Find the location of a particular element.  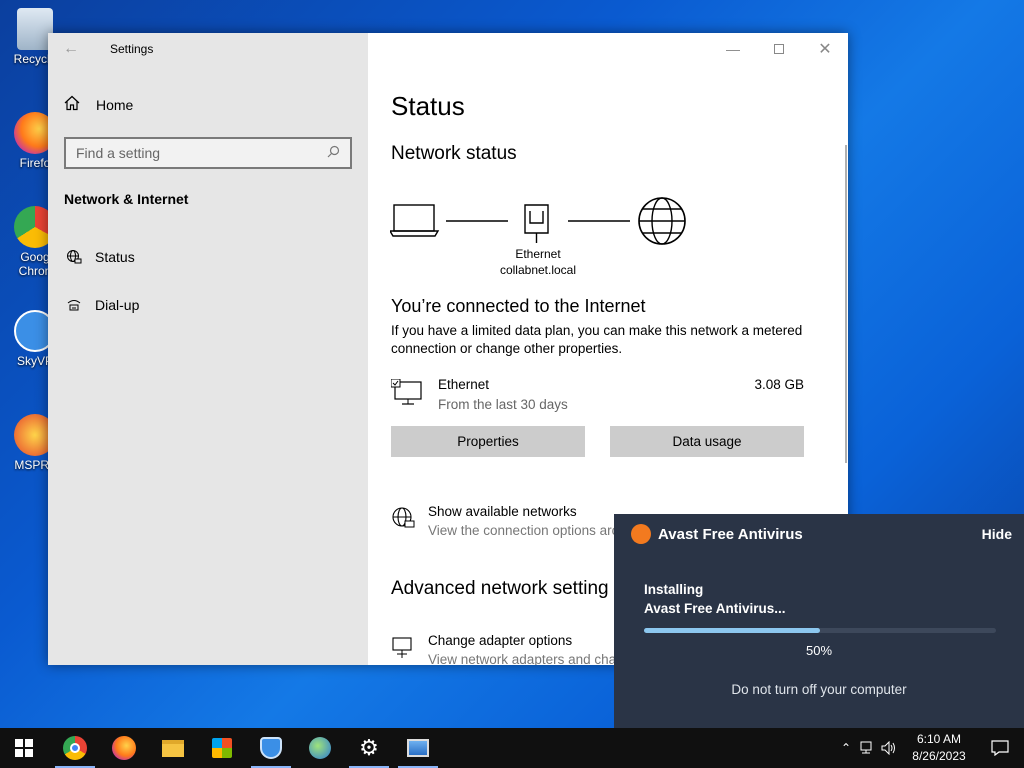

control-panel-icon is located at coordinates (418, 748).